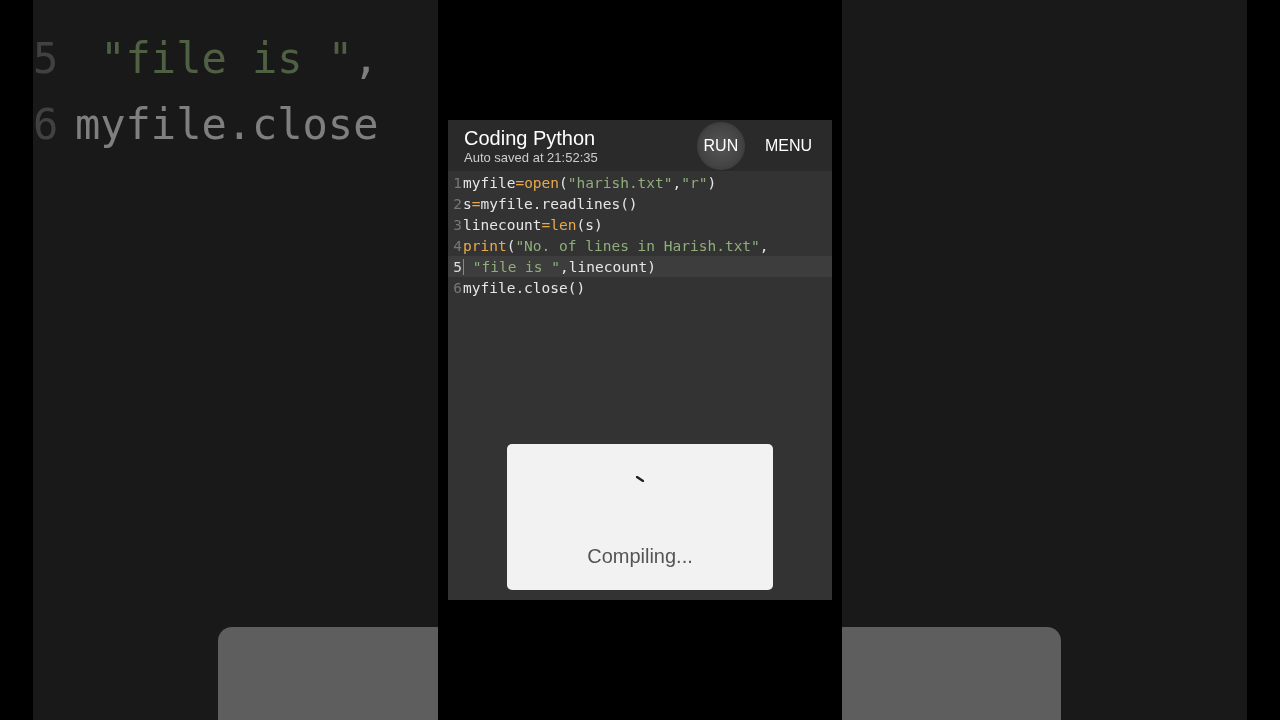 The image size is (1280, 720). Describe the element at coordinates (227, 124) in the screenshot. I see `code-line: myfile.close` at that location.